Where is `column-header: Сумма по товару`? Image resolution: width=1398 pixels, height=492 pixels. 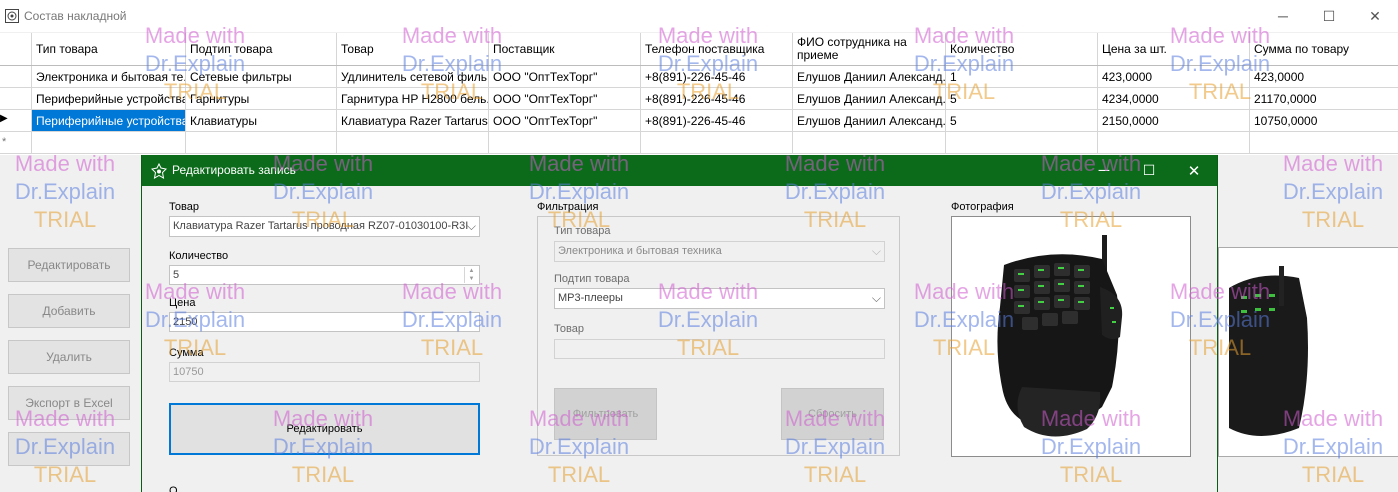 column-header: Сумма по товару is located at coordinates (1324, 49).